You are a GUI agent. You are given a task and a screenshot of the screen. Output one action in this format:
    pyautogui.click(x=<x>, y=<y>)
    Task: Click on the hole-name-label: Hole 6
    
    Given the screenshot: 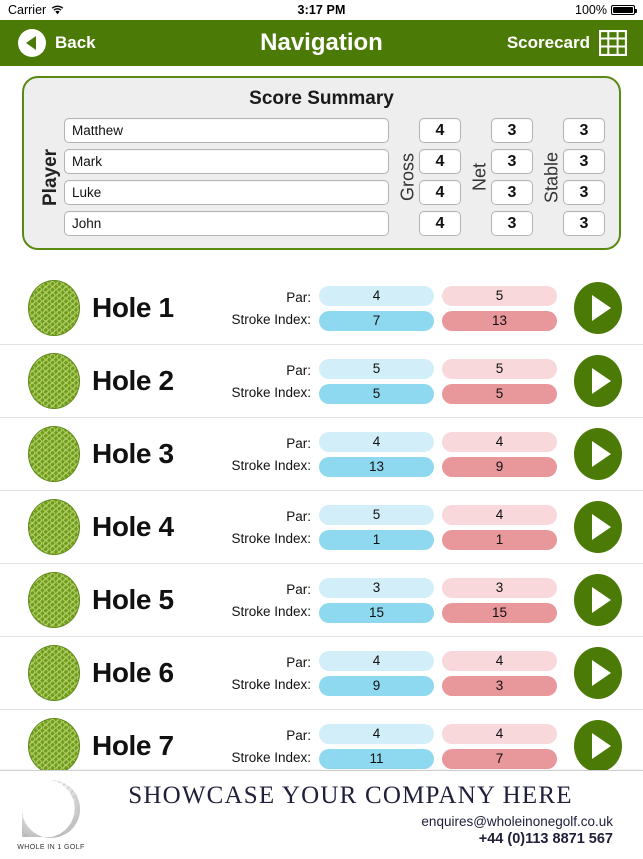 What is the action you would take?
    pyautogui.click(x=133, y=672)
    